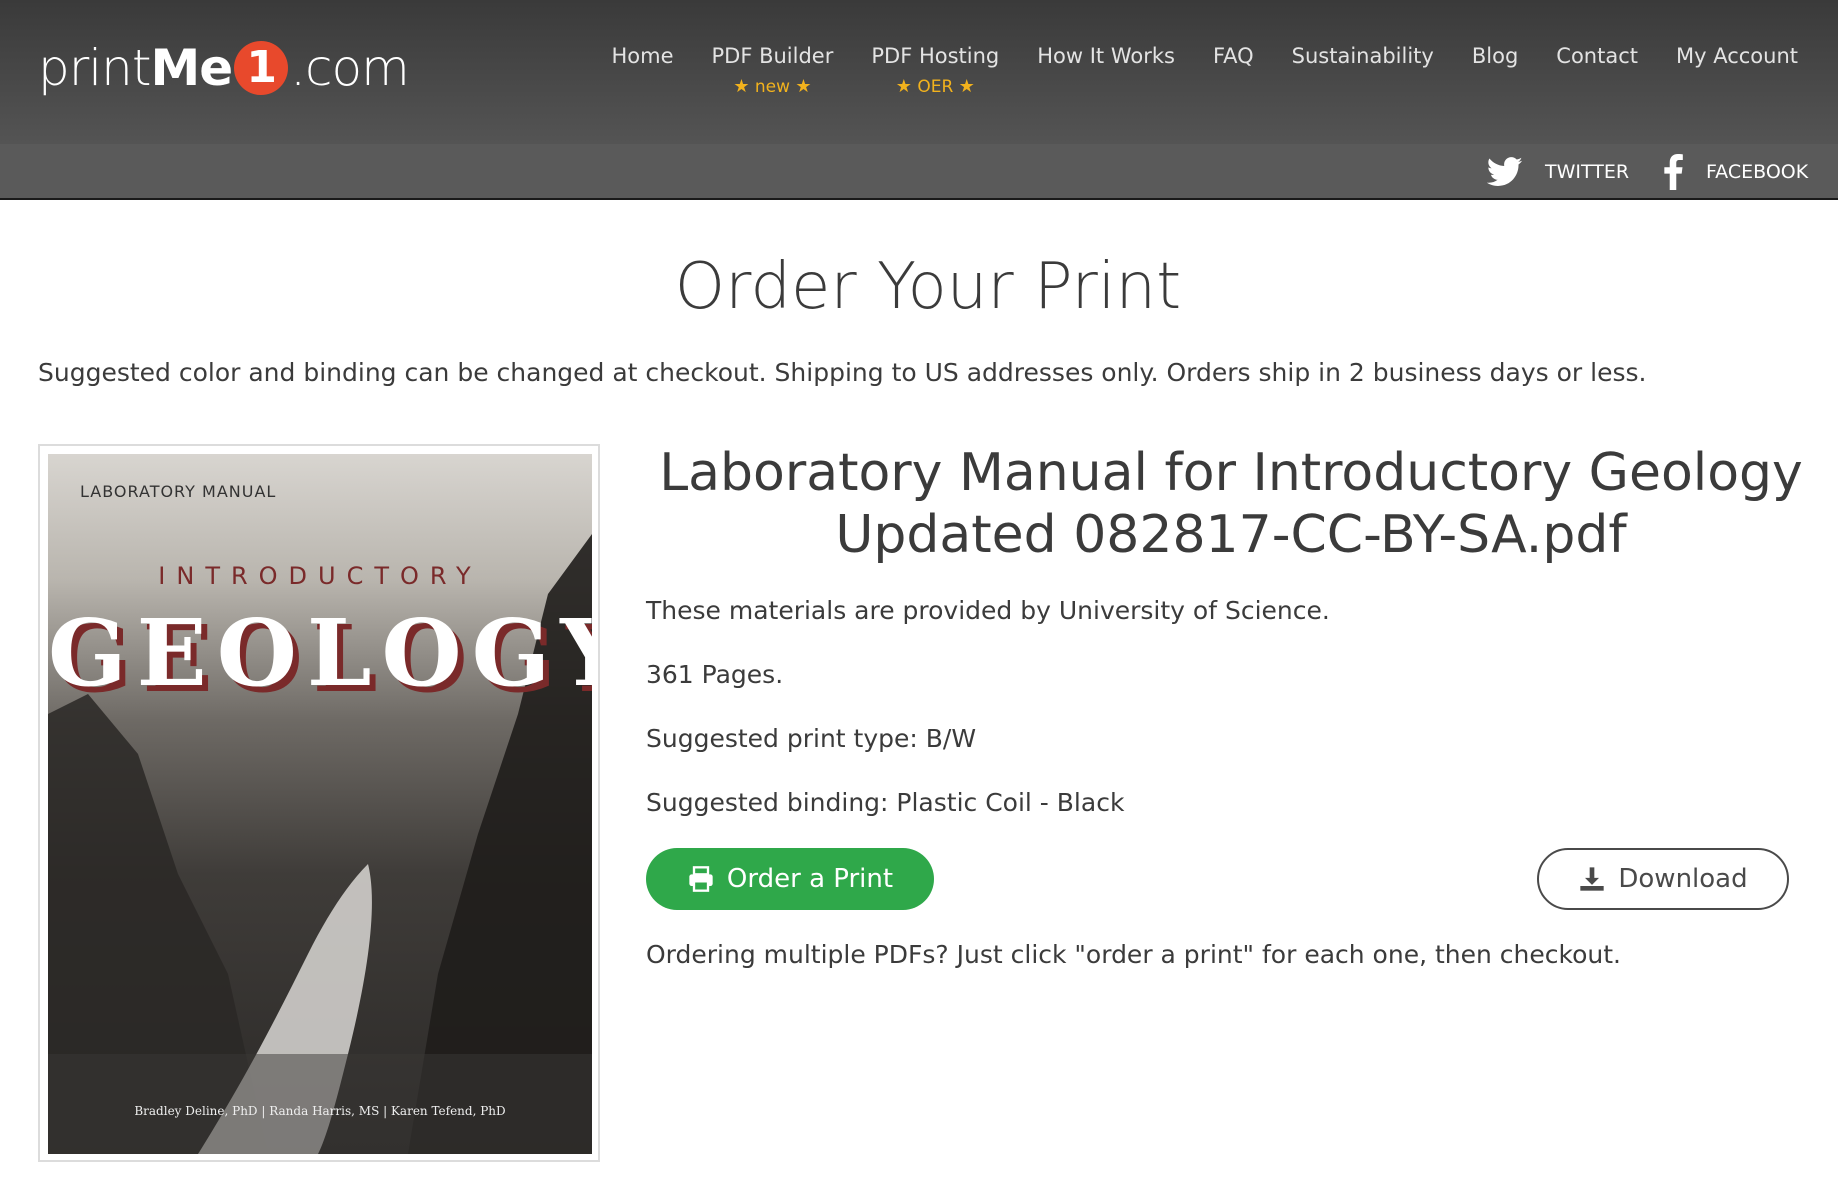 This screenshot has height=1177, width=1838. What do you see at coordinates (1673, 172) in the screenshot?
I see `facebook-icon` at bounding box center [1673, 172].